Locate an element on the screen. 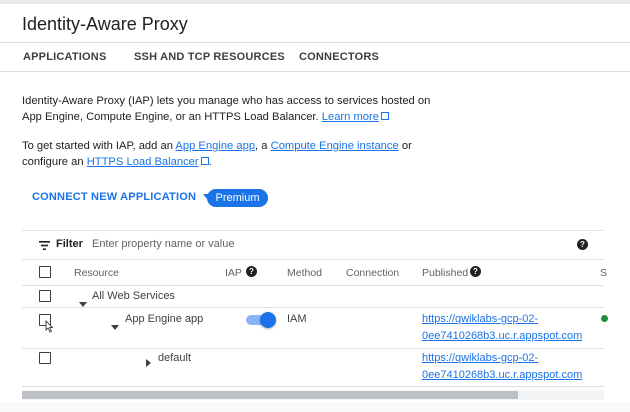 The height and width of the screenshot is (412, 630). column-published: Published is located at coordinates (445, 273).